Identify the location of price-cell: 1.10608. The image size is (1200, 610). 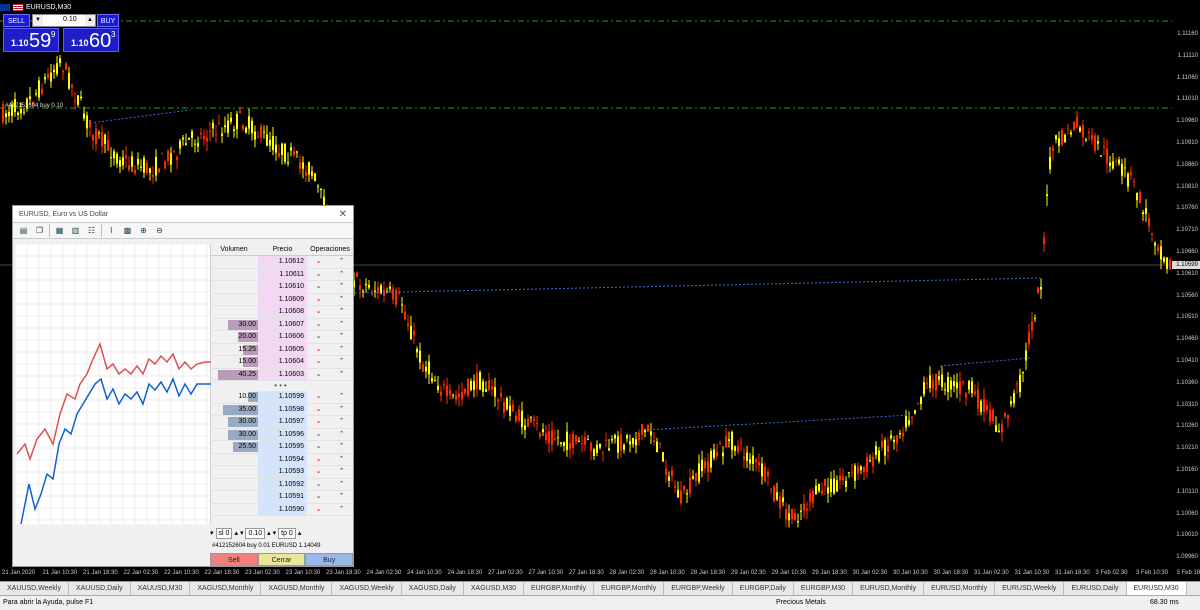
(282, 312).